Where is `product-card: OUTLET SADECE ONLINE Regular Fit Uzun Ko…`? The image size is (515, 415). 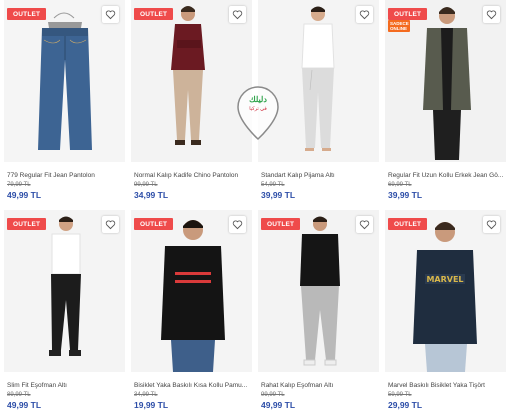
product-card: OUTLET SADECE ONLINE Regular Fit Uzun Ko… is located at coordinates (445, 102).